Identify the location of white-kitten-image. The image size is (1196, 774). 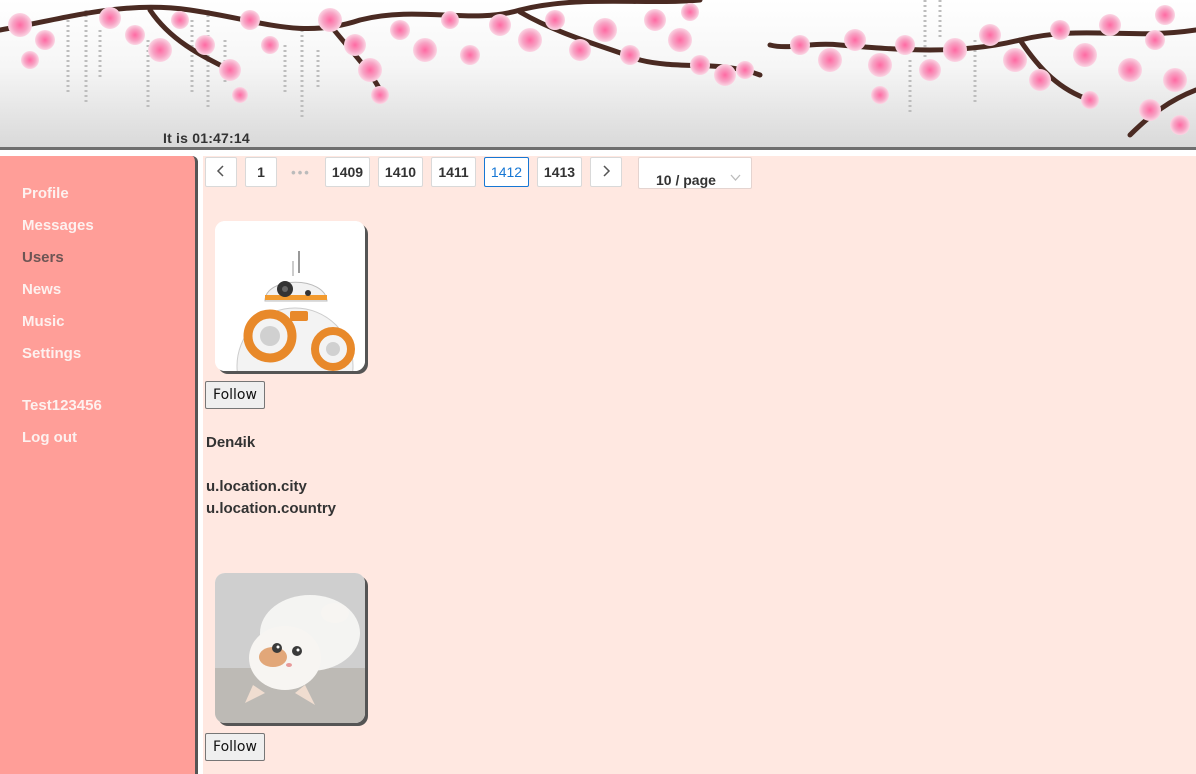
(290, 648).